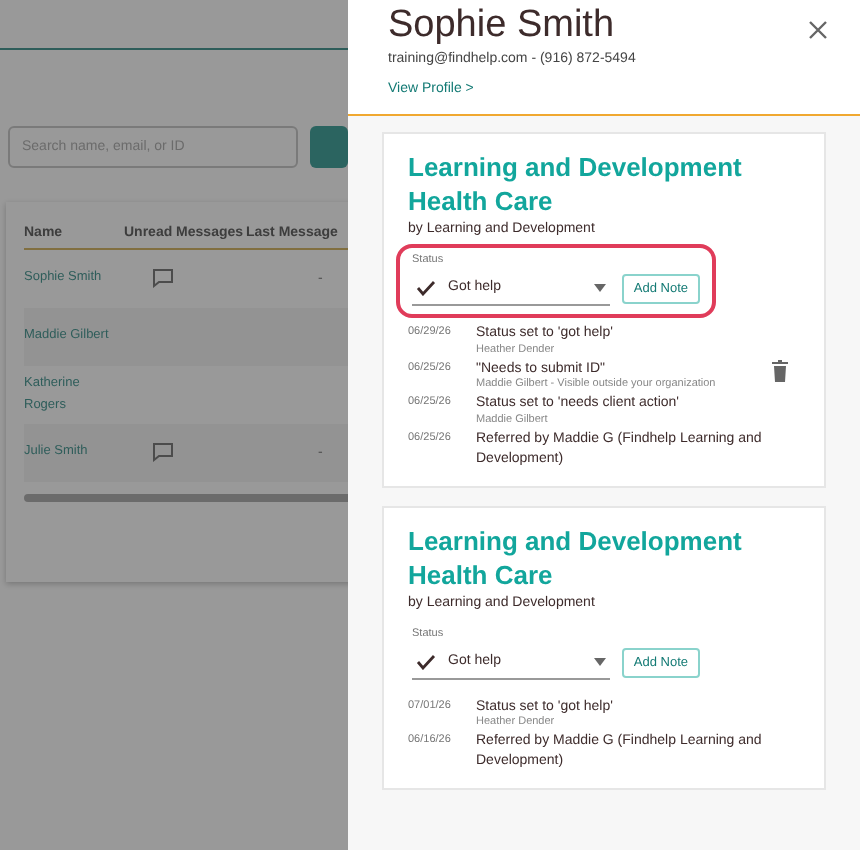 This screenshot has width=860, height=850. What do you see at coordinates (780, 370) in the screenshot?
I see `trash-icon` at bounding box center [780, 370].